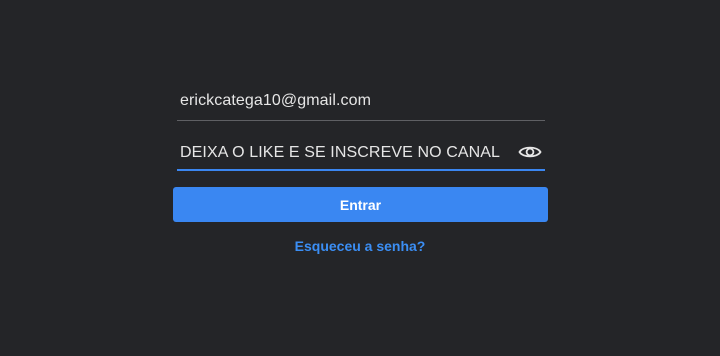  What do you see at coordinates (360, 204) in the screenshot?
I see `login-button: Entrar` at bounding box center [360, 204].